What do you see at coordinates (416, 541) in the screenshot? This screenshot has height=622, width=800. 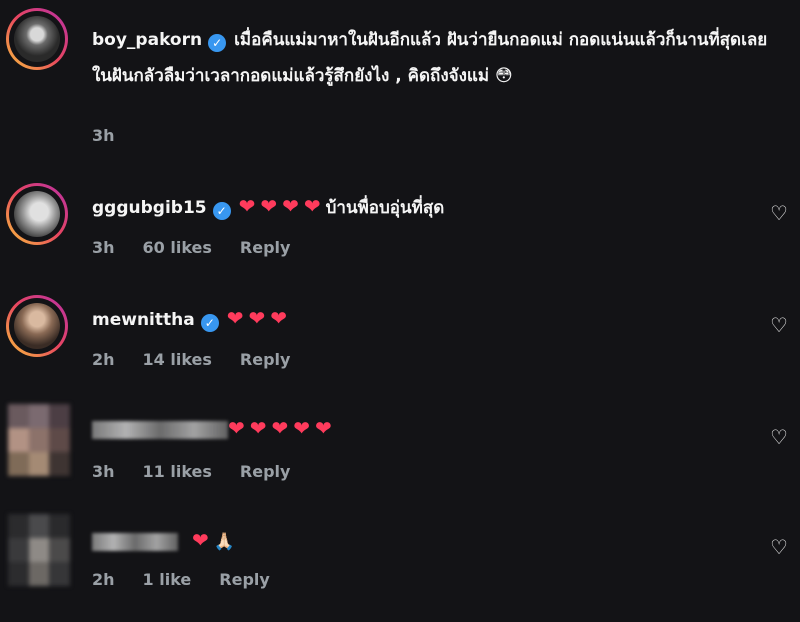 I see `comment-line: ❤🙏🏻` at bounding box center [416, 541].